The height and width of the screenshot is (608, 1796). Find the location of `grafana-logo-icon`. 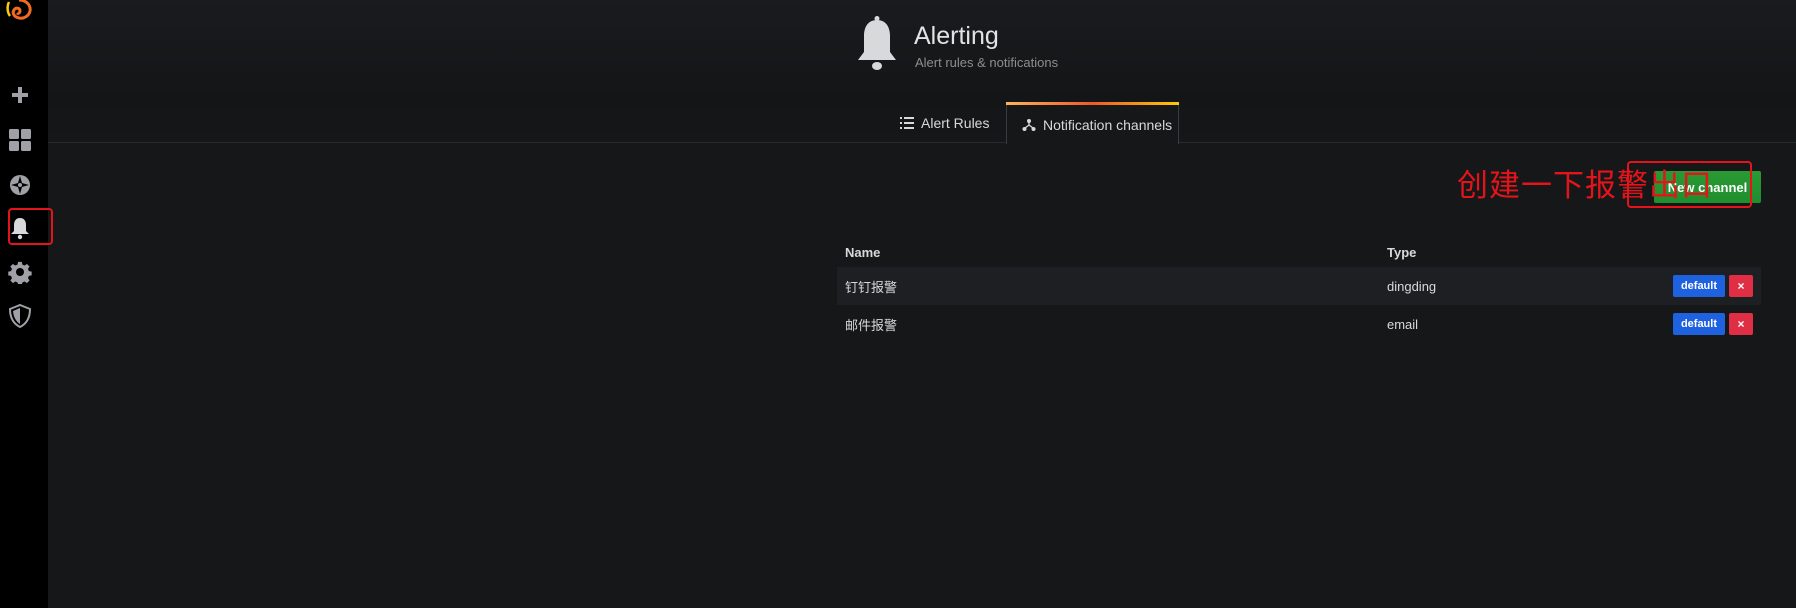

grafana-logo-icon is located at coordinates (19, 11).